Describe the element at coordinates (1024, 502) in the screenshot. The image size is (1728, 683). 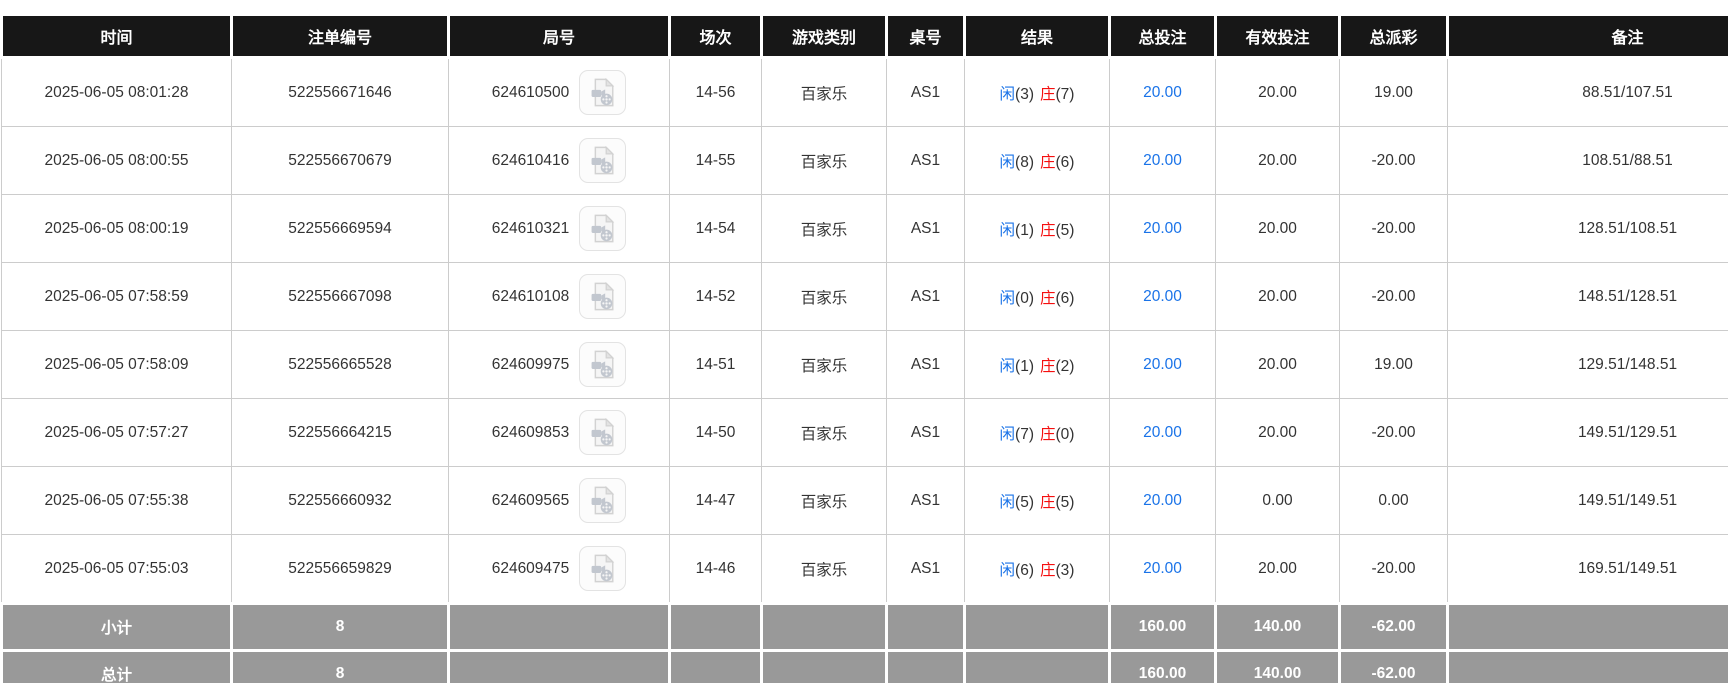
I see `result-player-score: (5)` at that location.